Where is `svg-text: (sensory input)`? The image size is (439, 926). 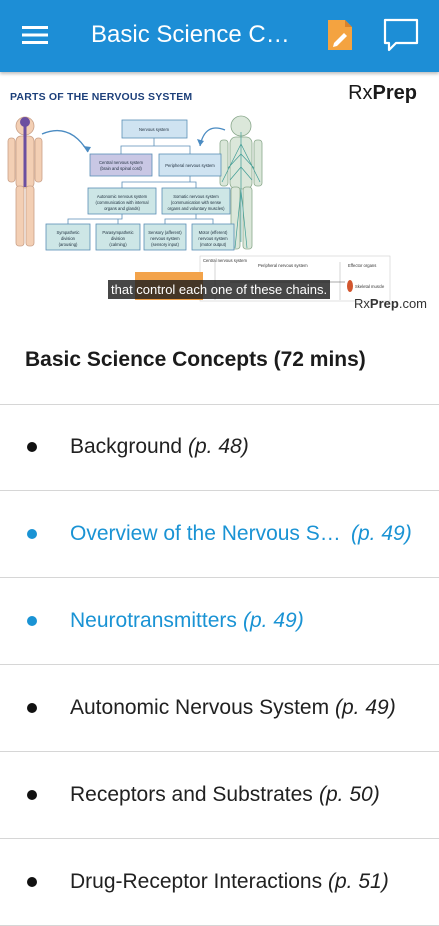 svg-text: (sensory input) is located at coordinates (165, 244).